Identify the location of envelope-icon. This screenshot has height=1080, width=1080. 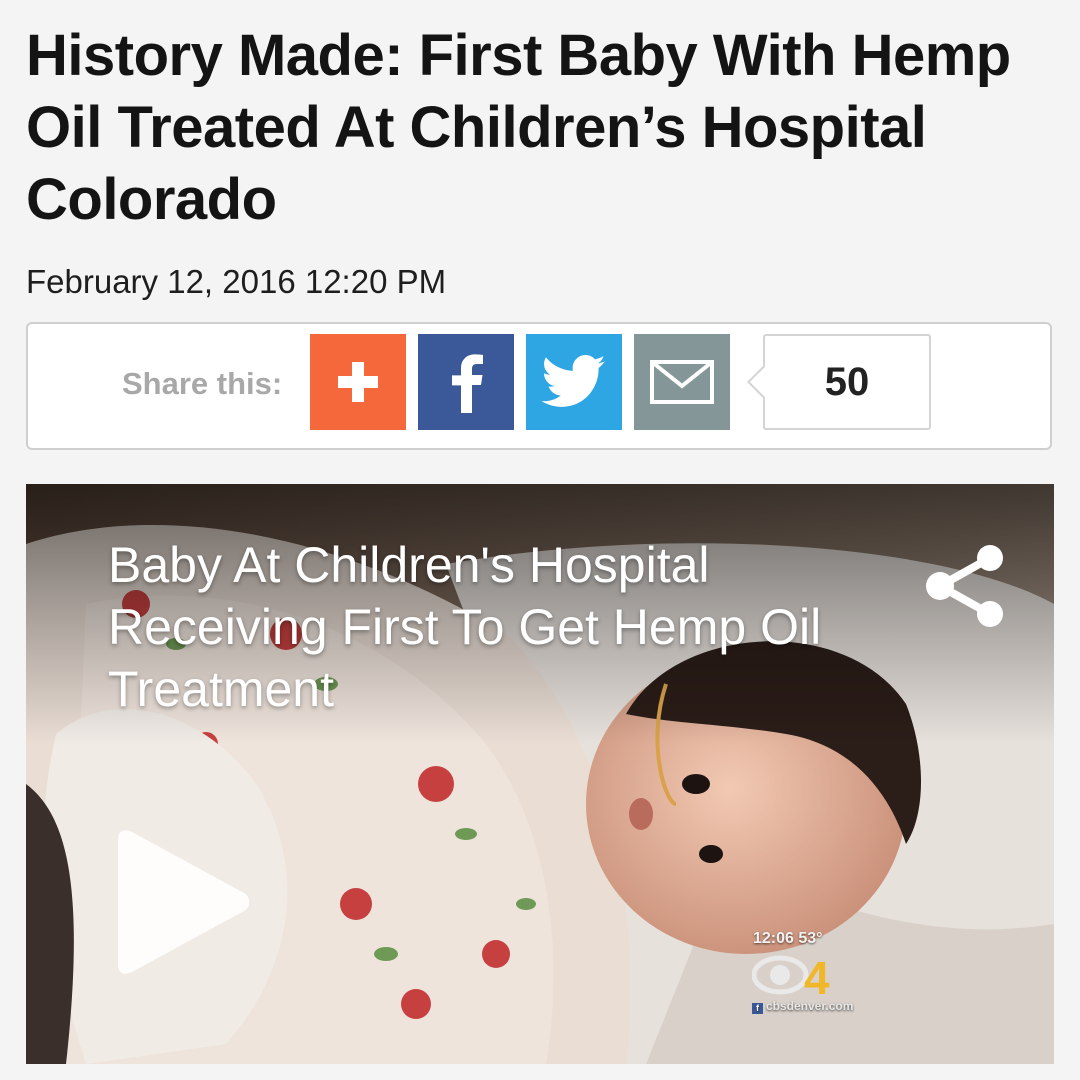
(682, 382).